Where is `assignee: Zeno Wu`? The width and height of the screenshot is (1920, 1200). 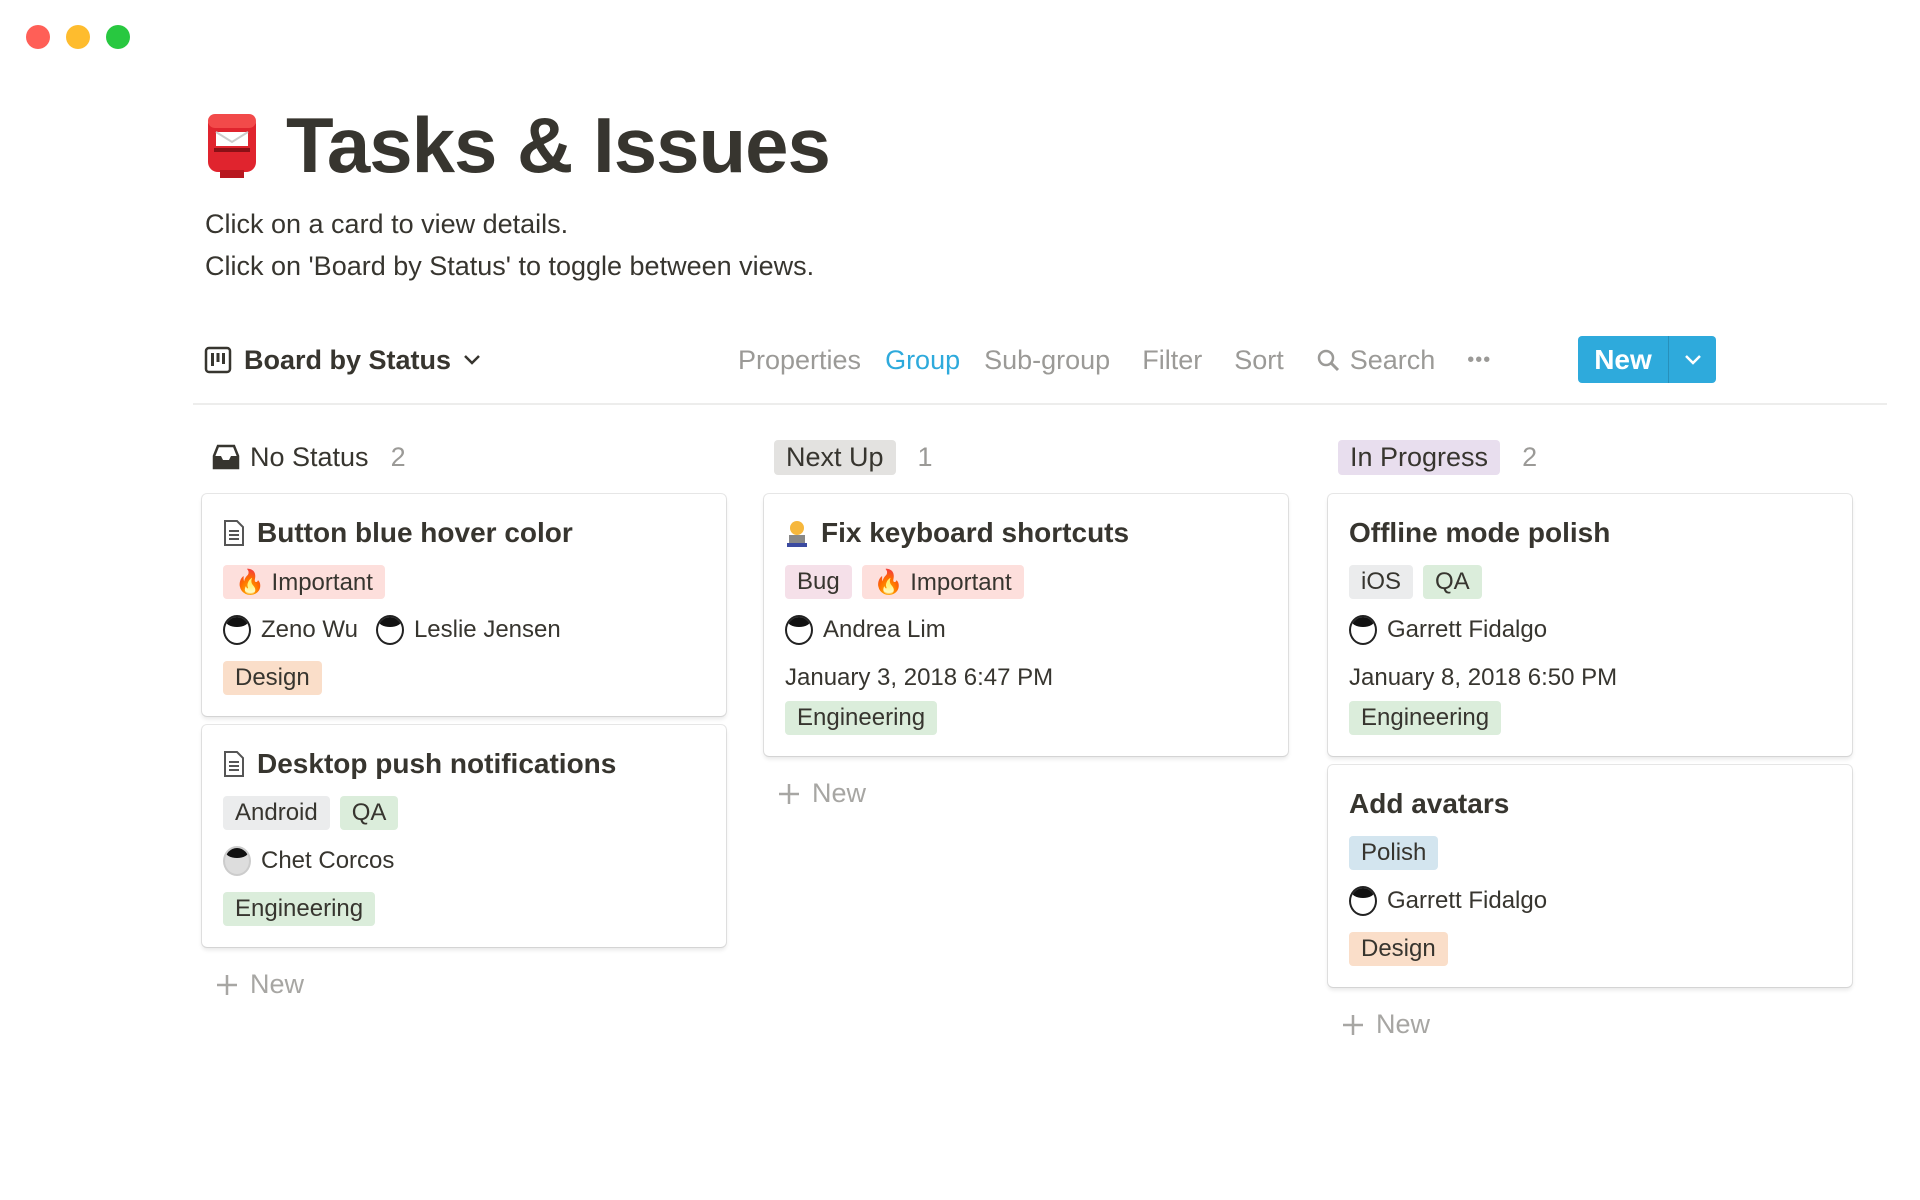 assignee: Zeno Wu is located at coordinates (290, 630).